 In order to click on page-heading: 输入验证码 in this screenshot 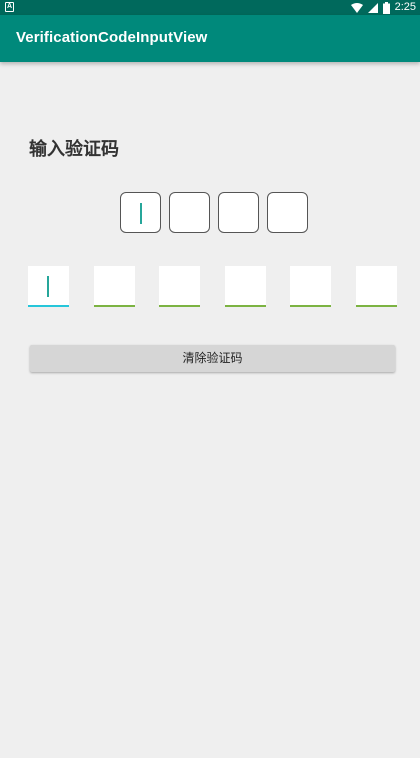, I will do `click(74, 149)`.